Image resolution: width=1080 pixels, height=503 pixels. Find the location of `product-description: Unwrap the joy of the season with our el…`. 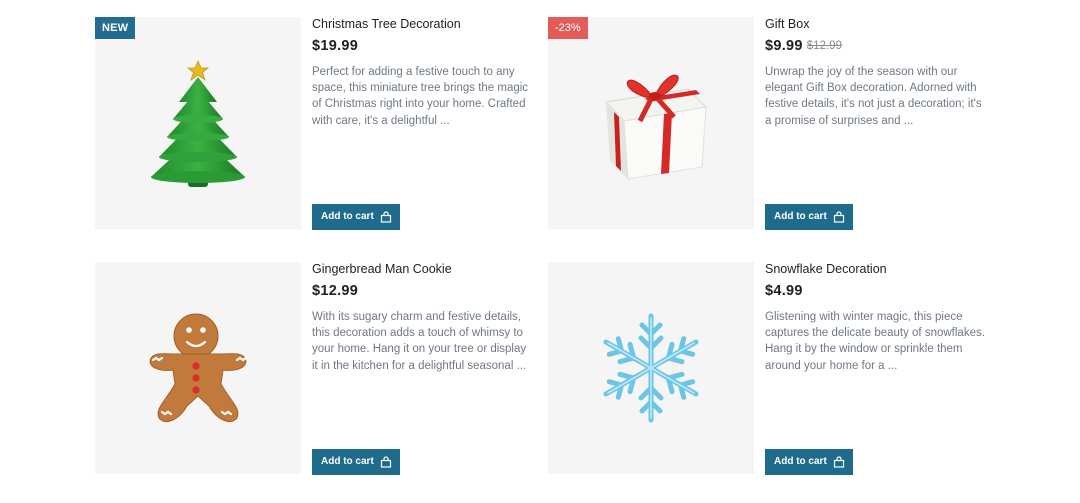

product-description: Unwrap the joy of the season with our el… is located at coordinates (873, 96).